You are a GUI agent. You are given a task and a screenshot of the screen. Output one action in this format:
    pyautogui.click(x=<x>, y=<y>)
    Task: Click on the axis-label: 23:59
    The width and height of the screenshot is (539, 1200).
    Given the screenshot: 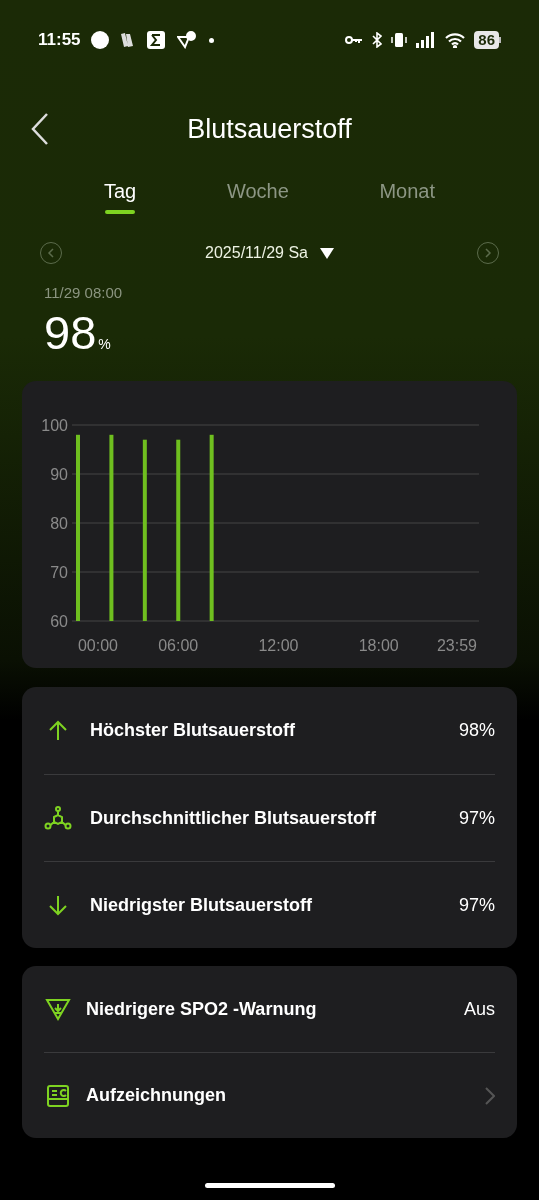 What is the action you would take?
    pyautogui.click(x=457, y=645)
    